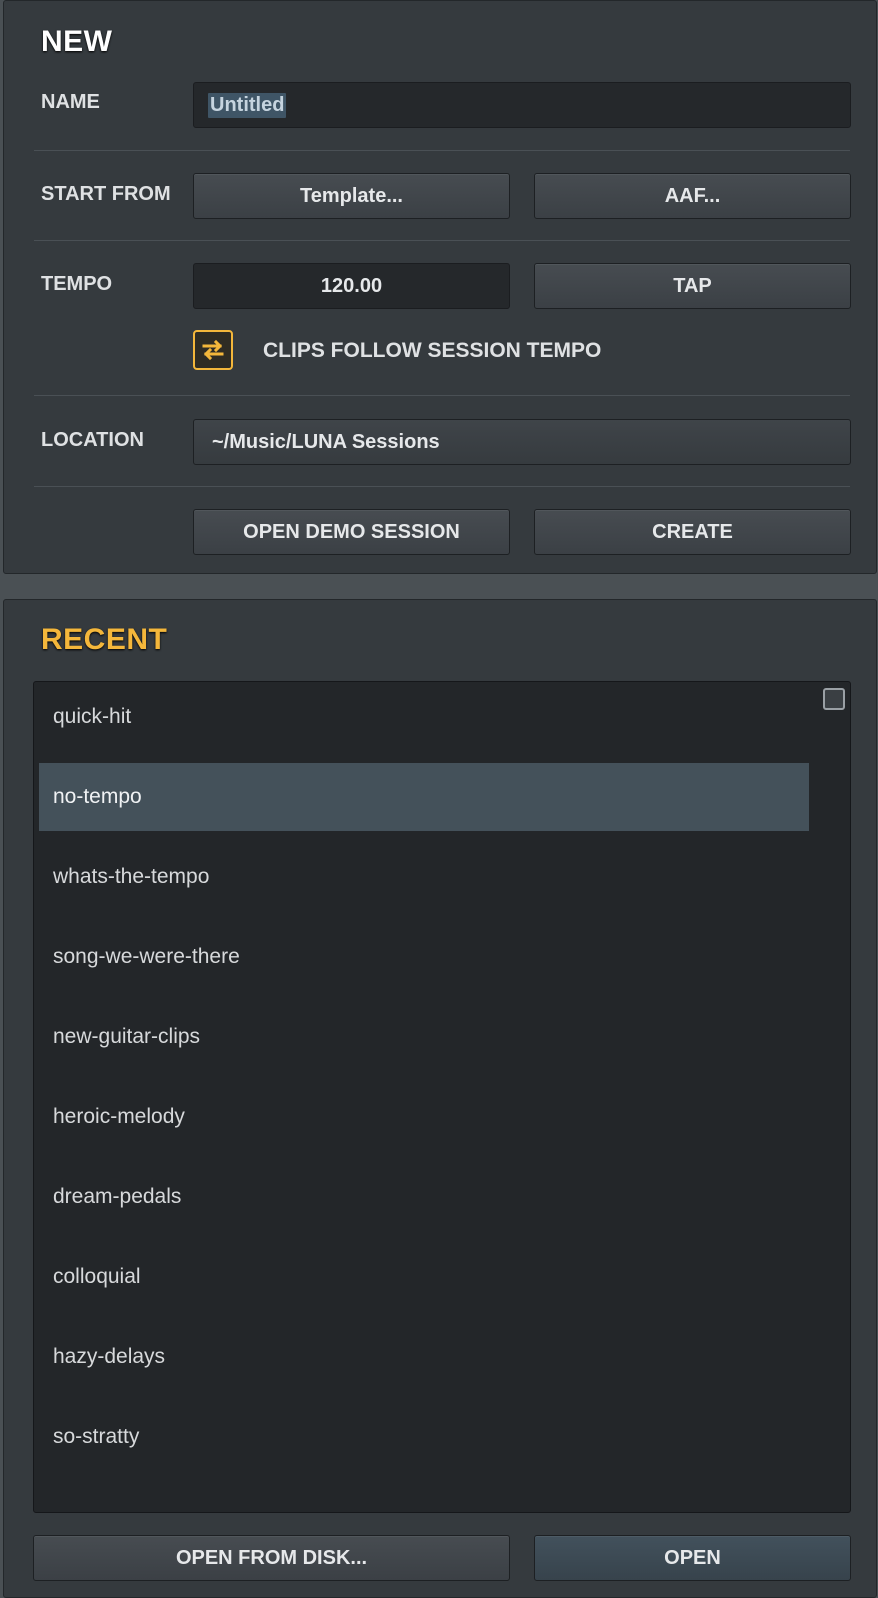  I want to click on name-input: Untitled, so click(522, 105).